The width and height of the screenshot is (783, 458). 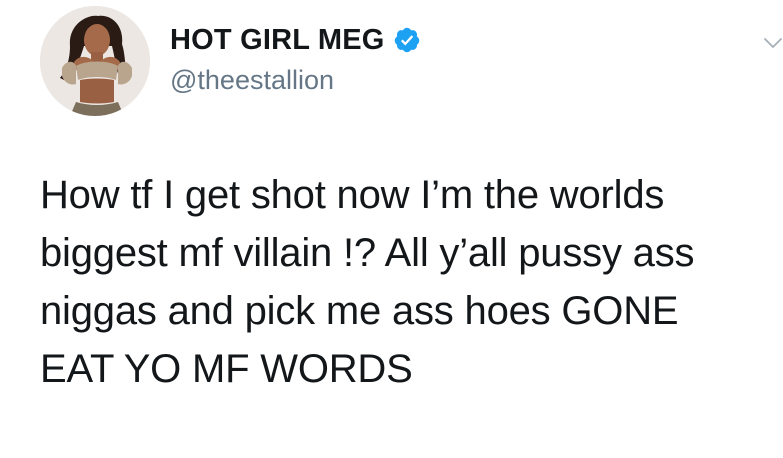 What do you see at coordinates (407, 40) in the screenshot?
I see `verified-badge-icon` at bounding box center [407, 40].